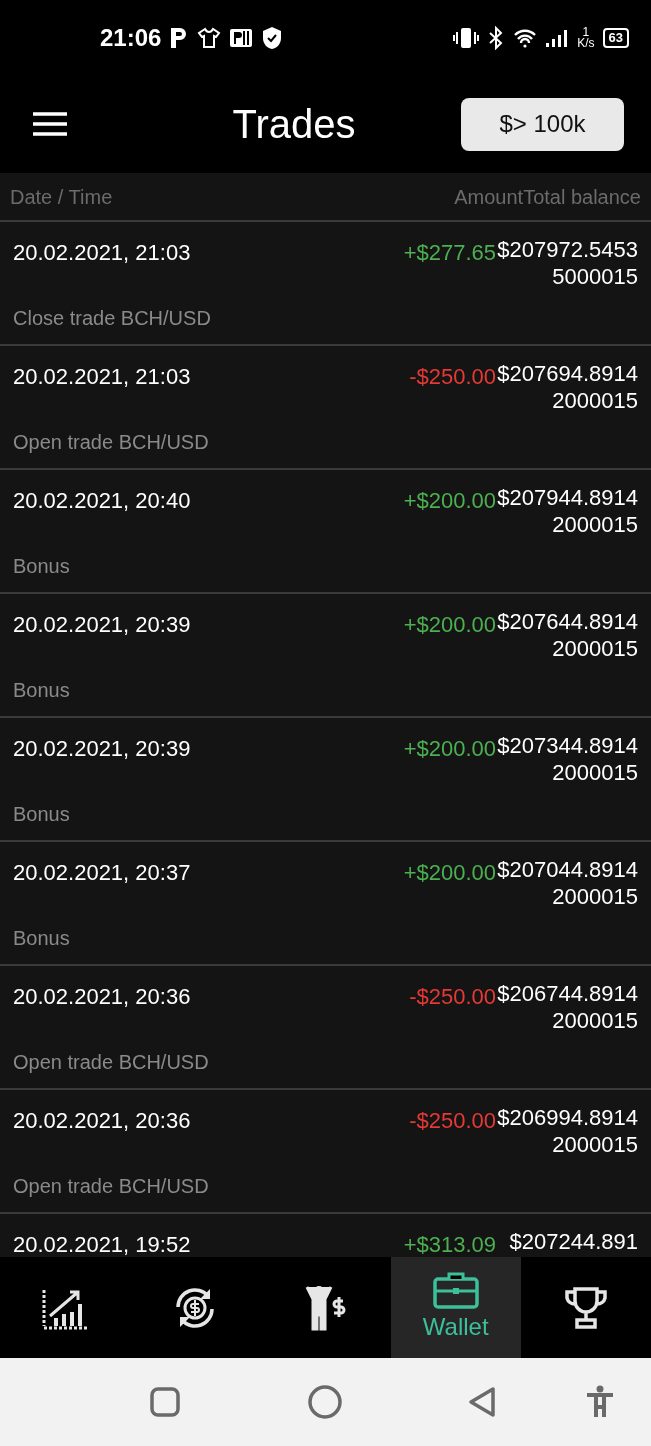  What do you see at coordinates (525, 37) in the screenshot?
I see `wifi-icon` at bounding box center [525, 37].